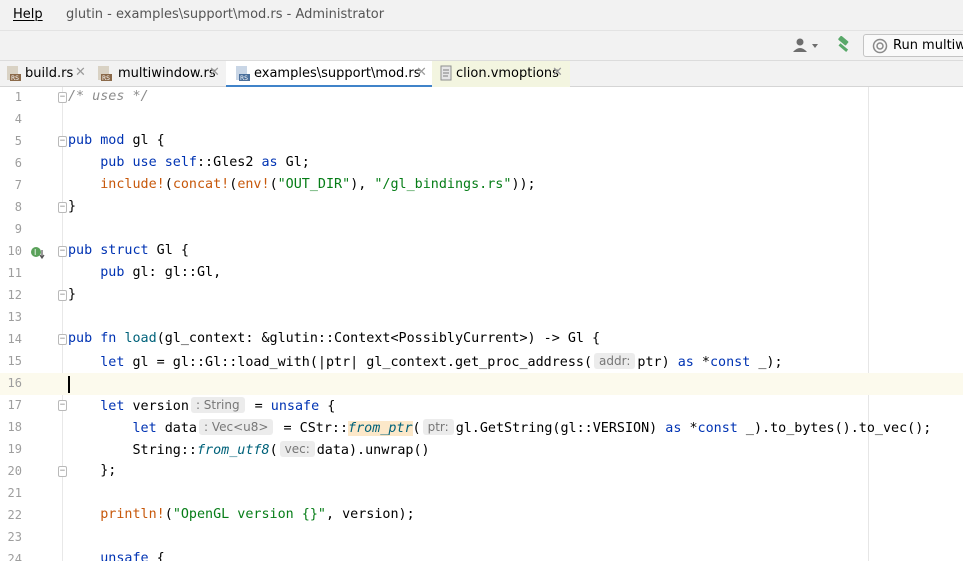 This screenshot has height=561, width=963. I want to click on tab-label: multiwindow.rs, so click(167, 73).